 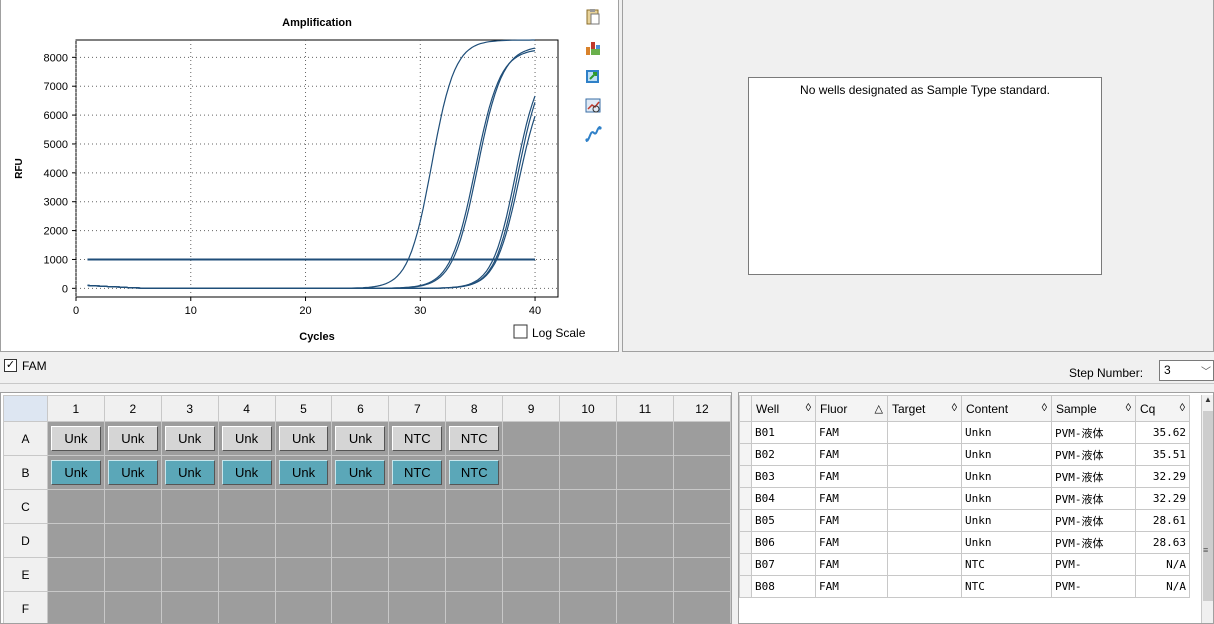 I want to click on plate-row-header: F, so click(x=25, y=607).